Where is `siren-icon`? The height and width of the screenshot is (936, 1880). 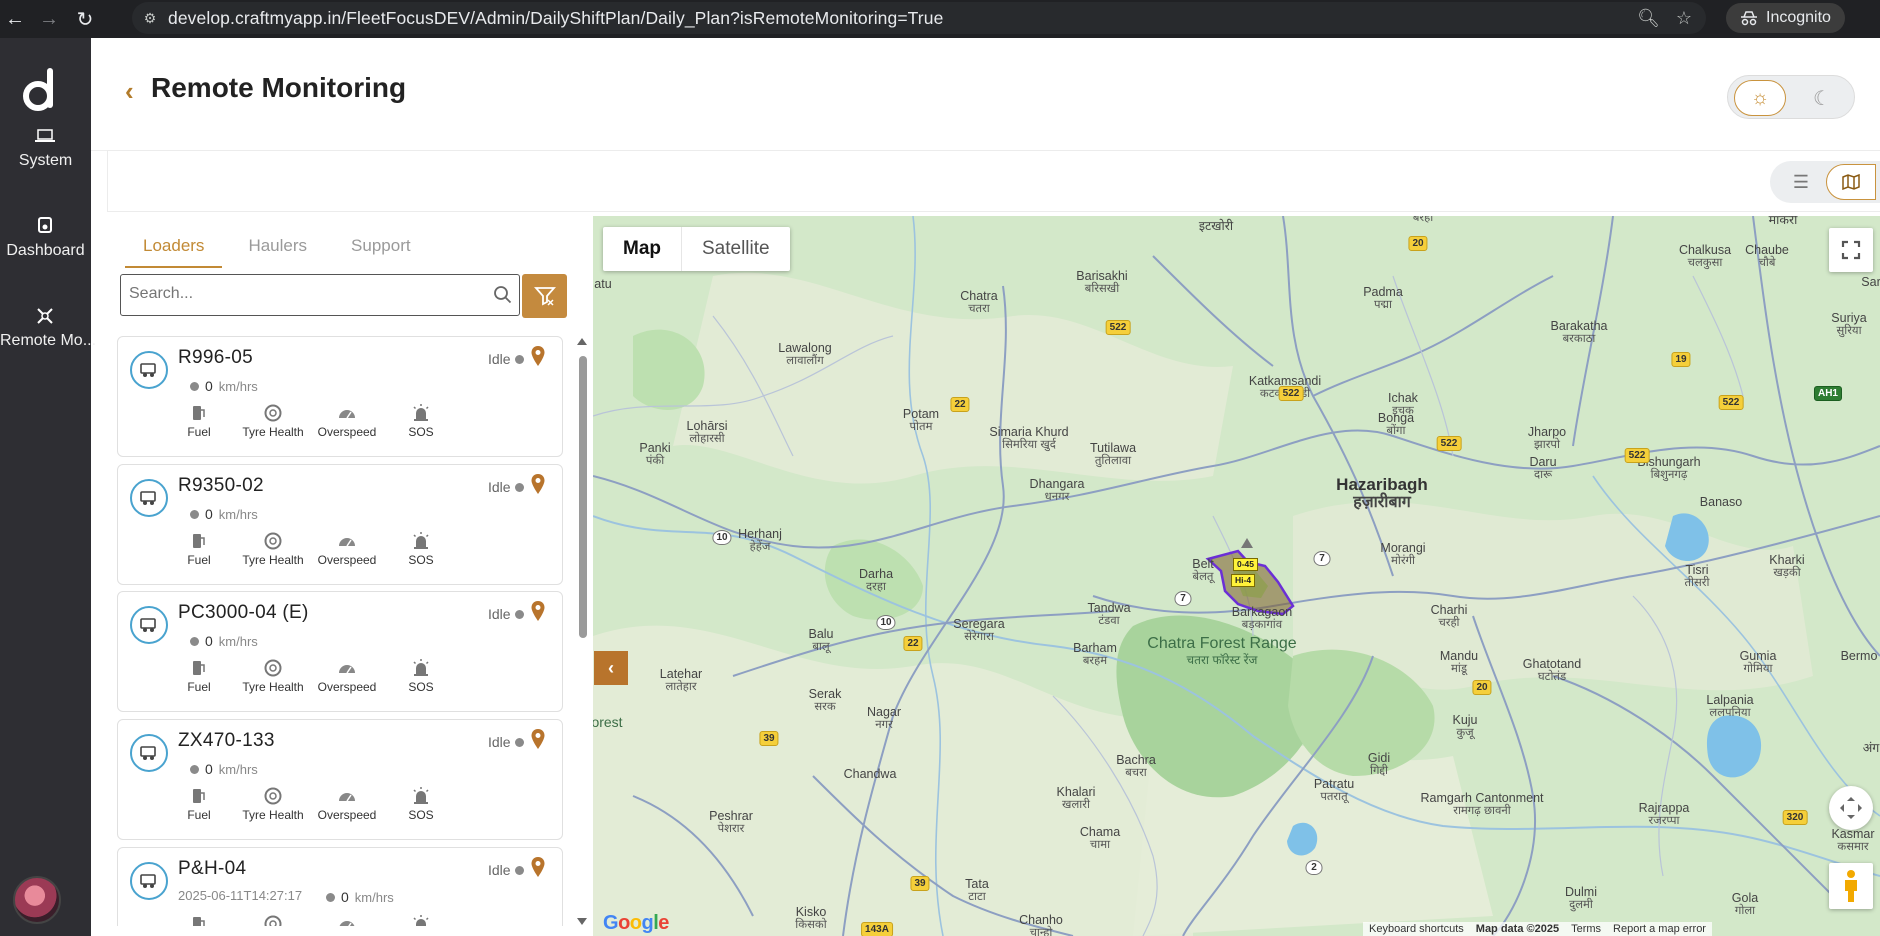 siren-icon is located at coordinates (421, 413).